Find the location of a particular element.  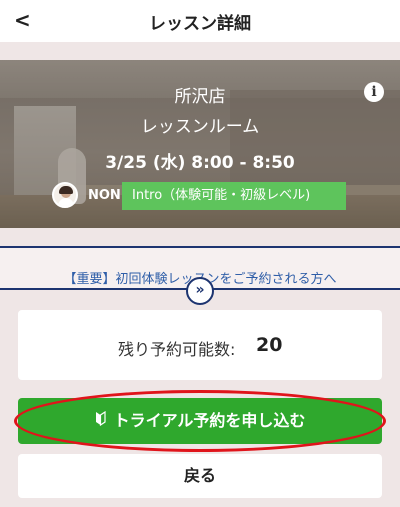

app-header: < レッスン詳細 is located at coordinates (200, 21).